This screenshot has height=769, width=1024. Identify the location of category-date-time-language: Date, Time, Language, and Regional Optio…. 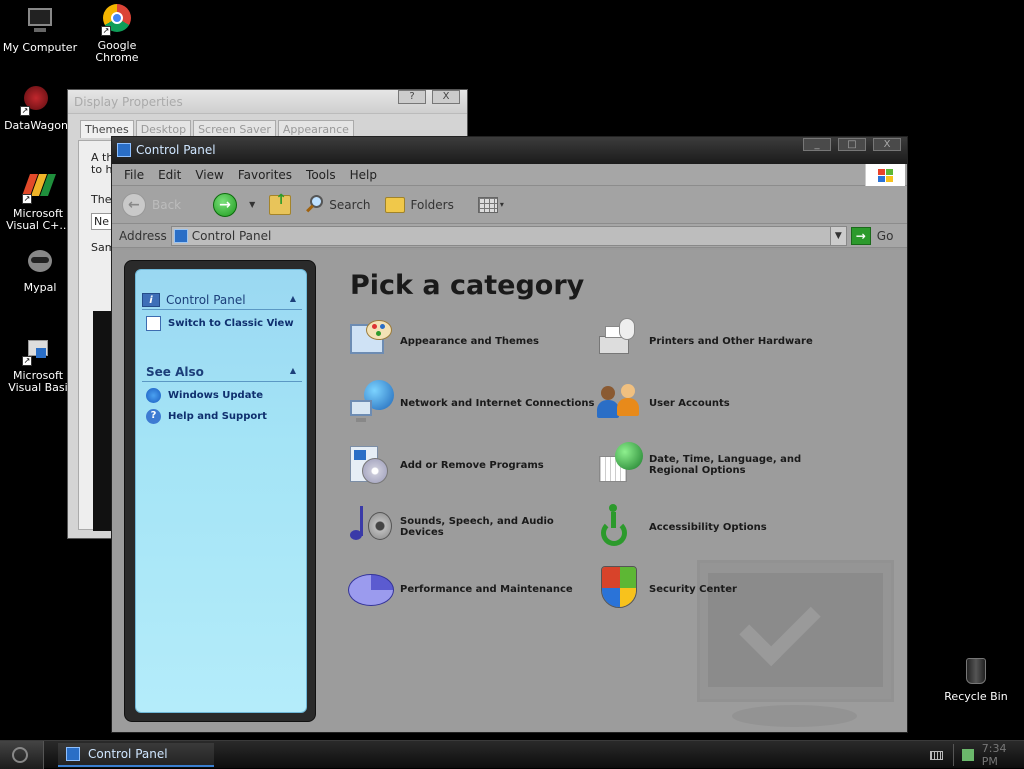
(720, 465).